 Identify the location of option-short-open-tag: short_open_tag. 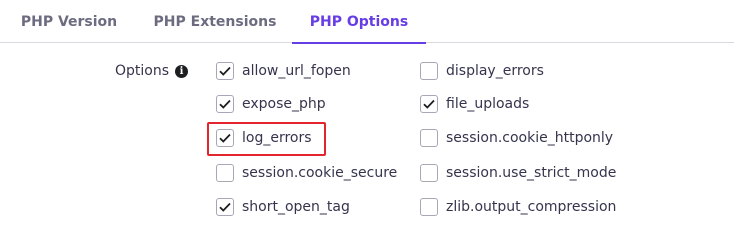
(283, 207).